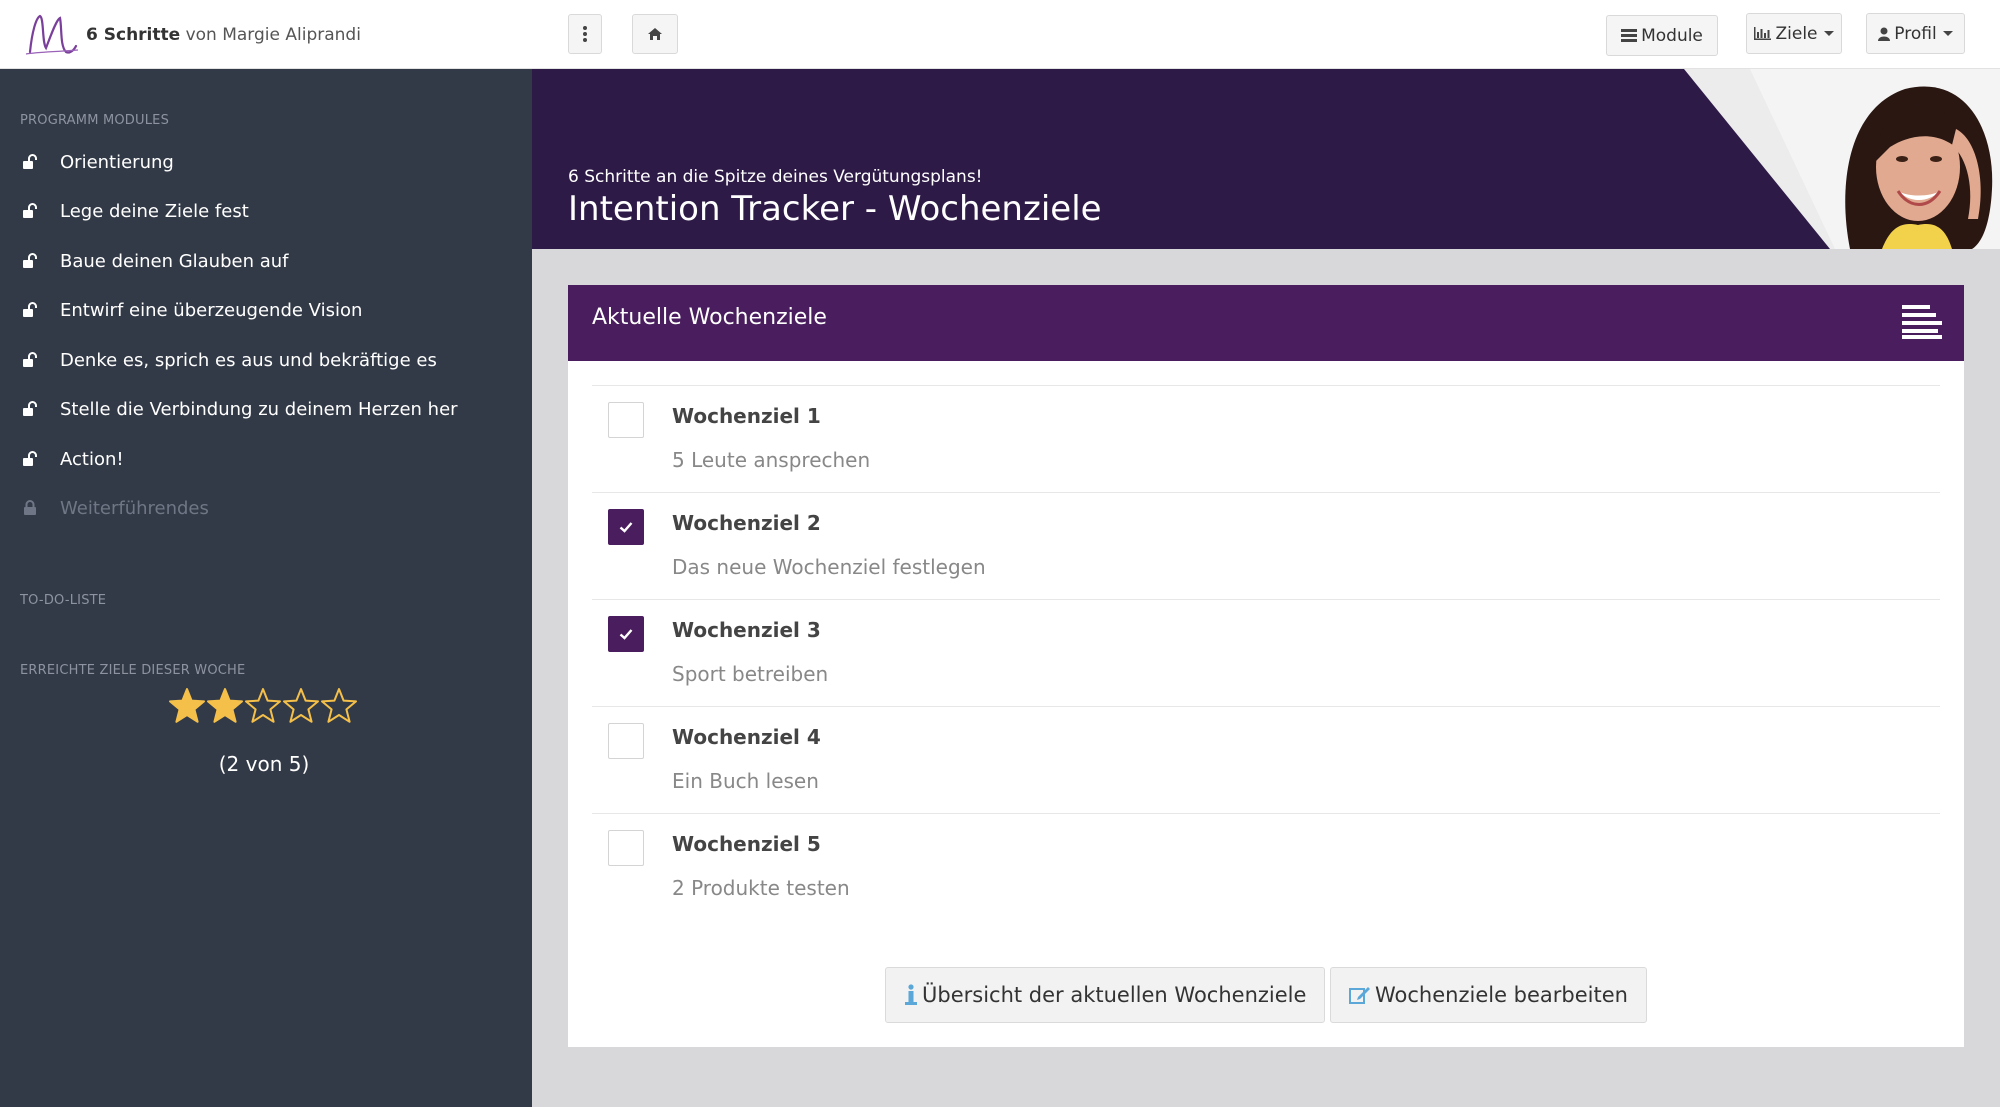 The height and width of the screenshot is (1107, 2000). What do you see at coordinates (1763, 33) in the screenshot?
I see `bar-chart-icon` at bounding box center [1763, 33].